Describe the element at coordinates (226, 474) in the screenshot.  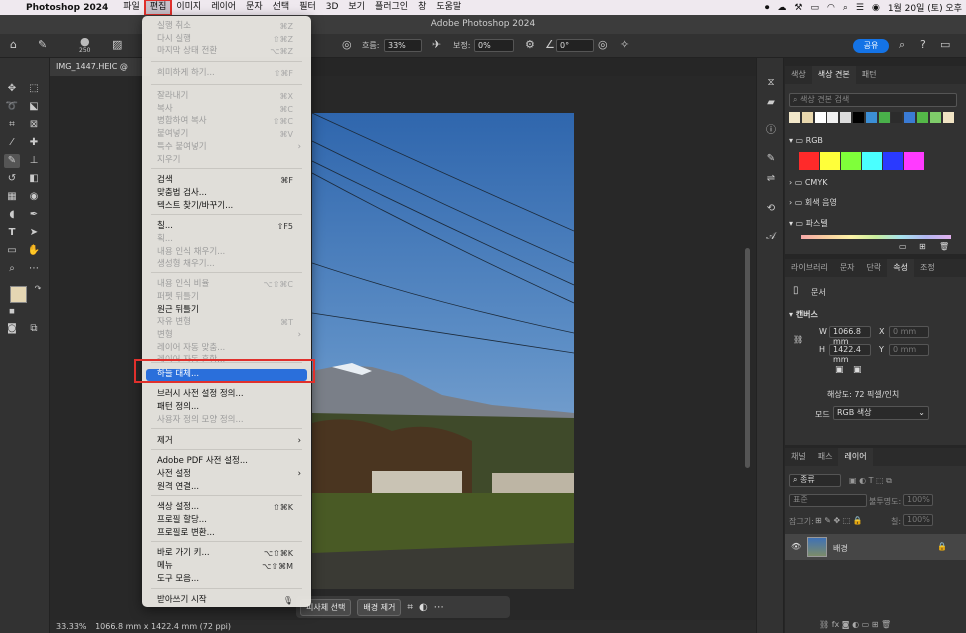
I see `menu-item: 사전 설정 ›` at that location.